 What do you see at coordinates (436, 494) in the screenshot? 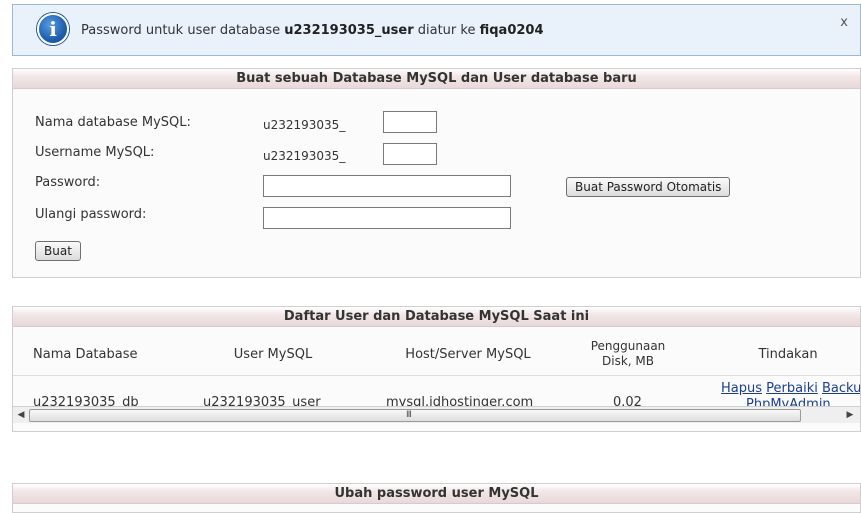
I see `change-panel-title: Ubah password user MySQL` at bounding box center [436, 494].